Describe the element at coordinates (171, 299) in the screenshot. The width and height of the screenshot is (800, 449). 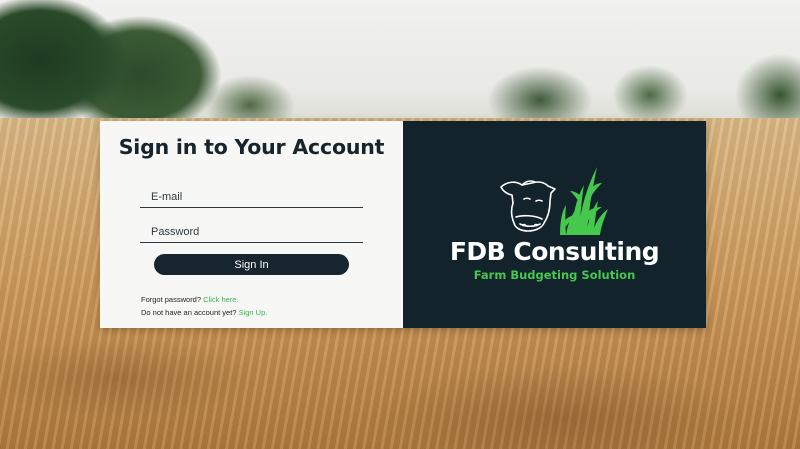
I see `forgot-password-text: Forgot password?` at that location.